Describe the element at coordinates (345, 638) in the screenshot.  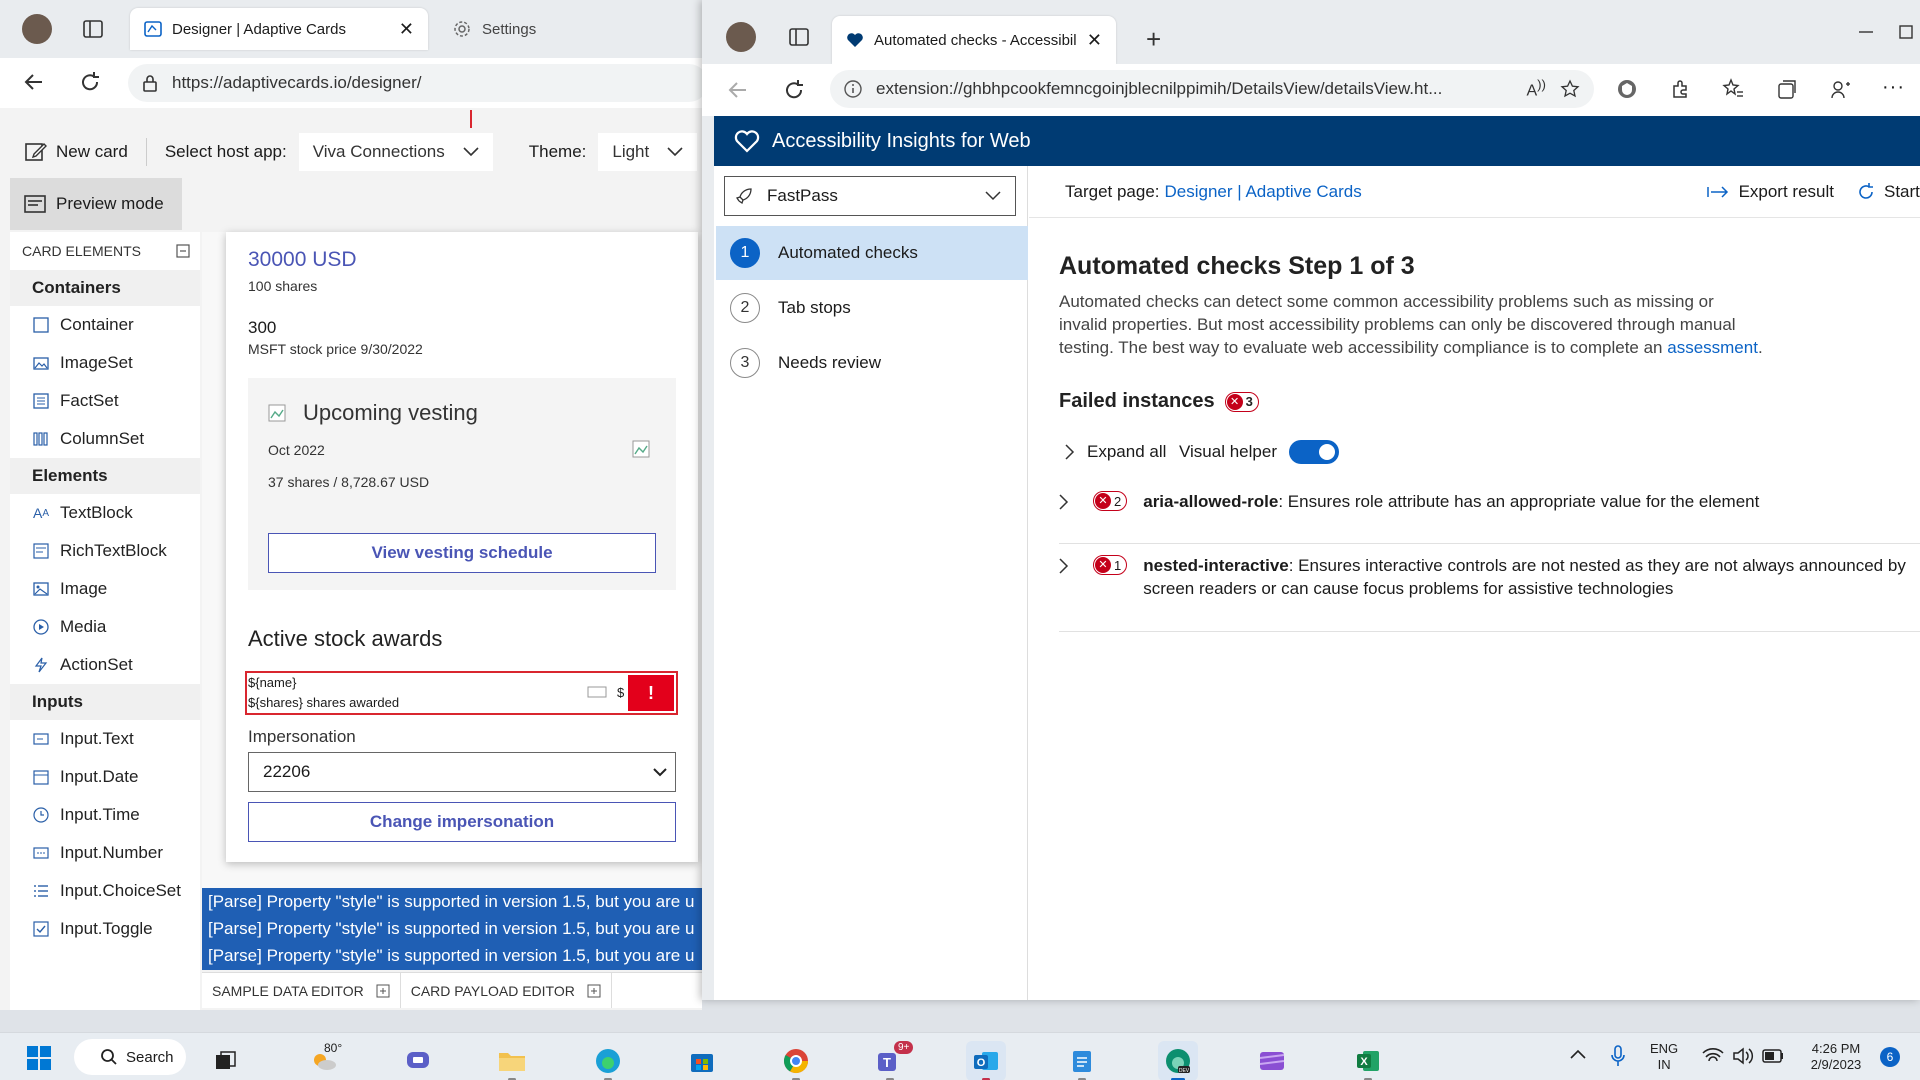
I see `active-awards-title: Active stock awards` at that location.